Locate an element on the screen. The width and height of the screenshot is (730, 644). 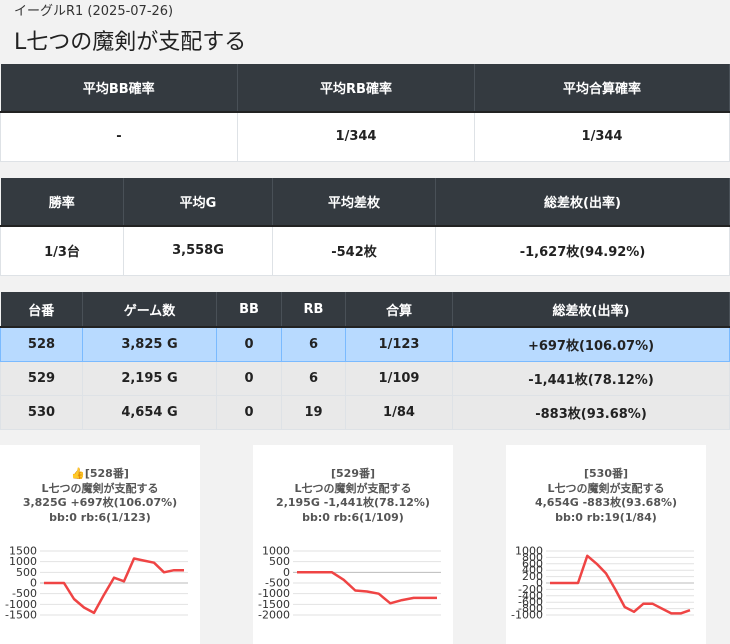
card-stats: 3,825G +697枚(106.07%) is located at coordinates (100, 502).